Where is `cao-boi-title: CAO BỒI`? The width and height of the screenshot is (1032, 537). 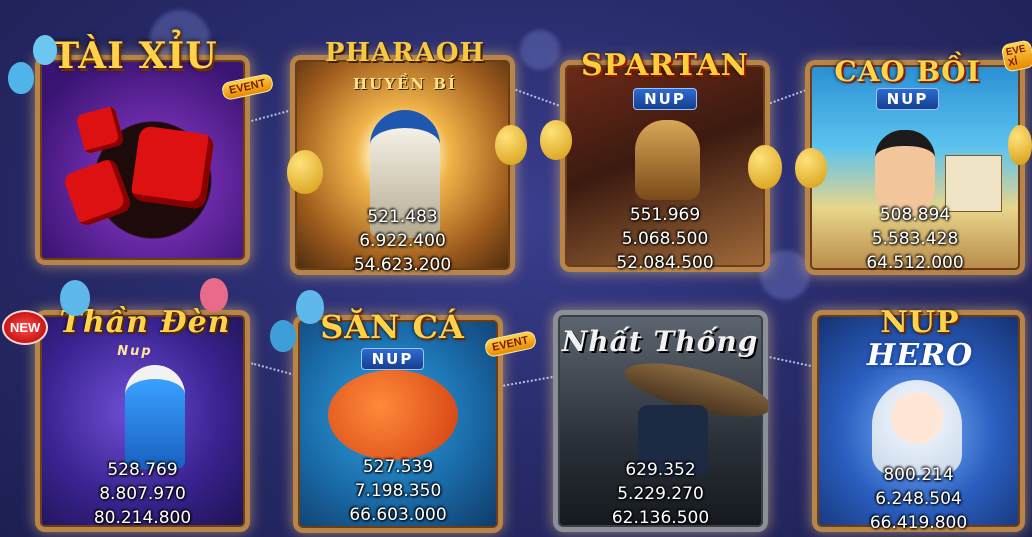
cao-boi-title: CAO BỒI is located at coordinates (907, 71).